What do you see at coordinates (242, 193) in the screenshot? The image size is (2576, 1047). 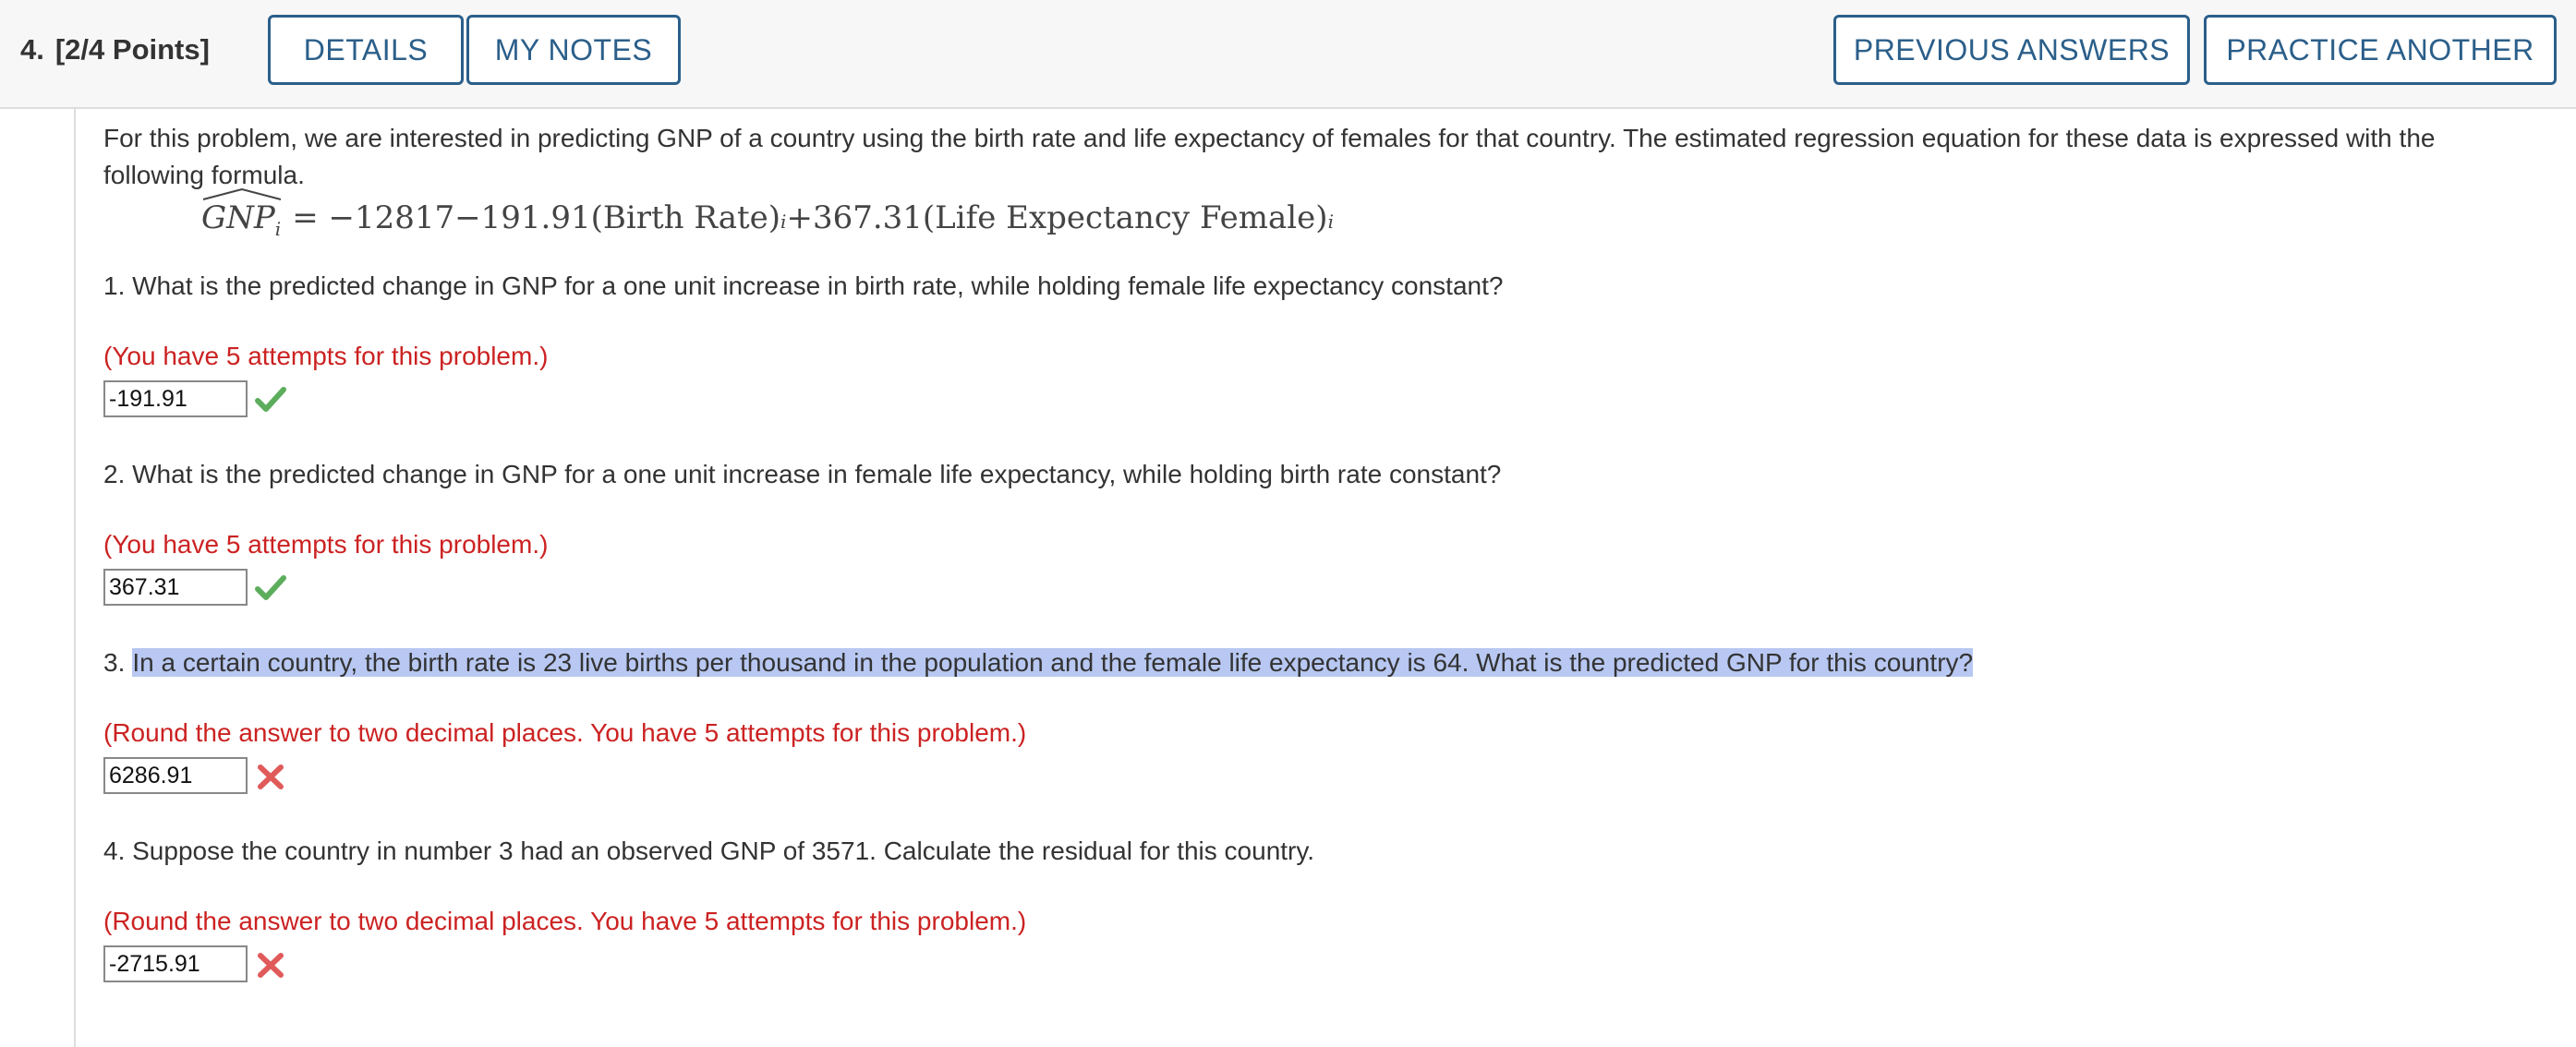 I see `hat-icon` at bounding box center [242, 193].